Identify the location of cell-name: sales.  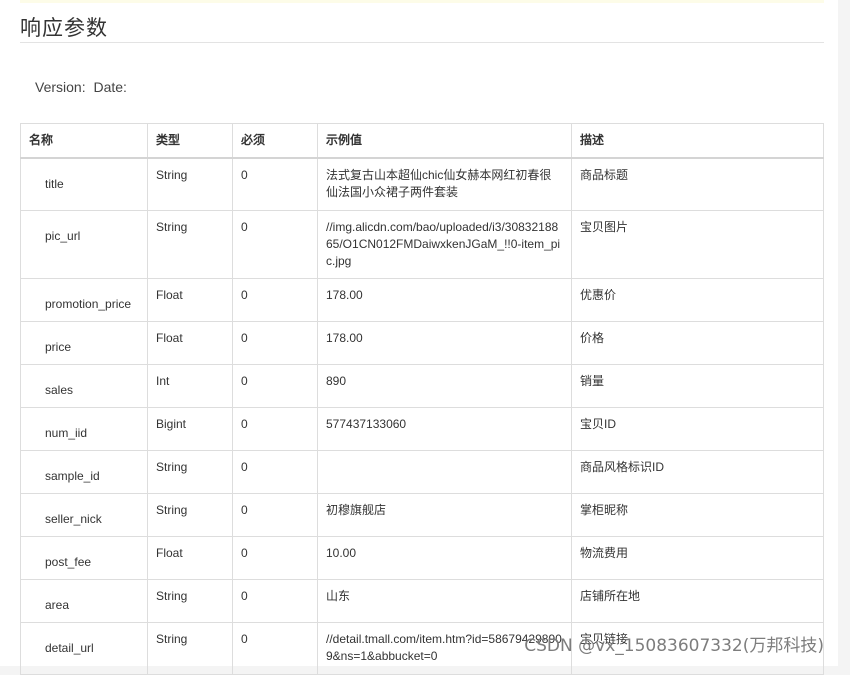
(84, 385).